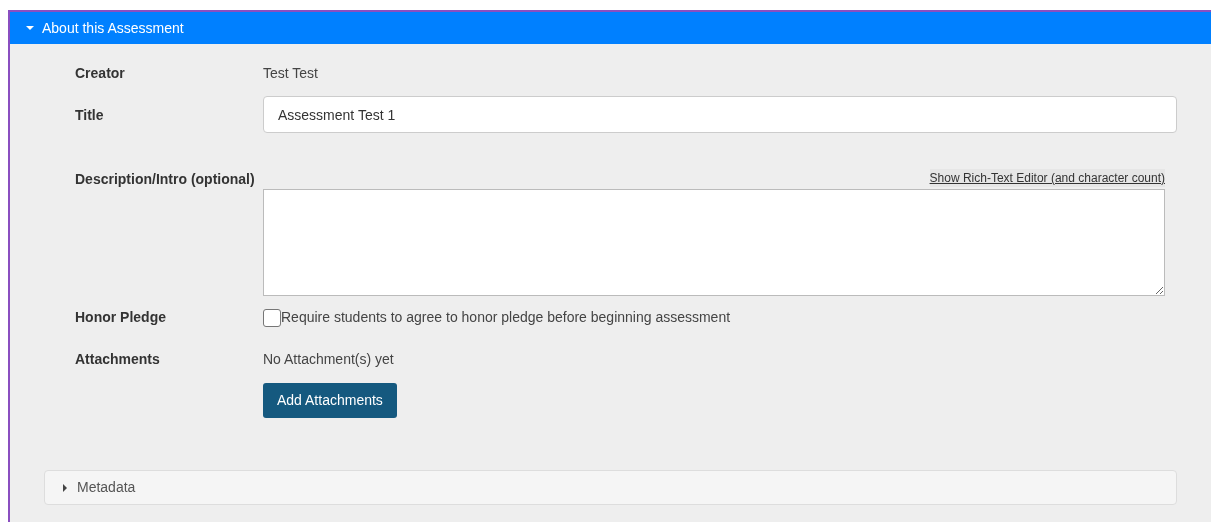  I want to click on field-label: Attachments, so click(118, 359).